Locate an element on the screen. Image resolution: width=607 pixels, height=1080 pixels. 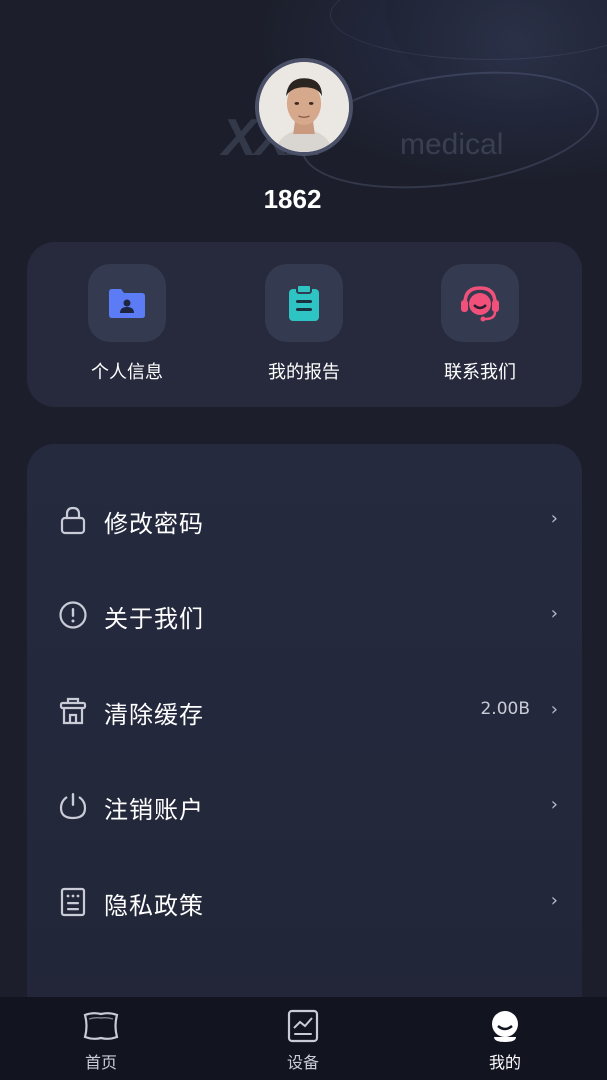
quick-action-my-report: 我的报告 is located at coordinates (304, 324).